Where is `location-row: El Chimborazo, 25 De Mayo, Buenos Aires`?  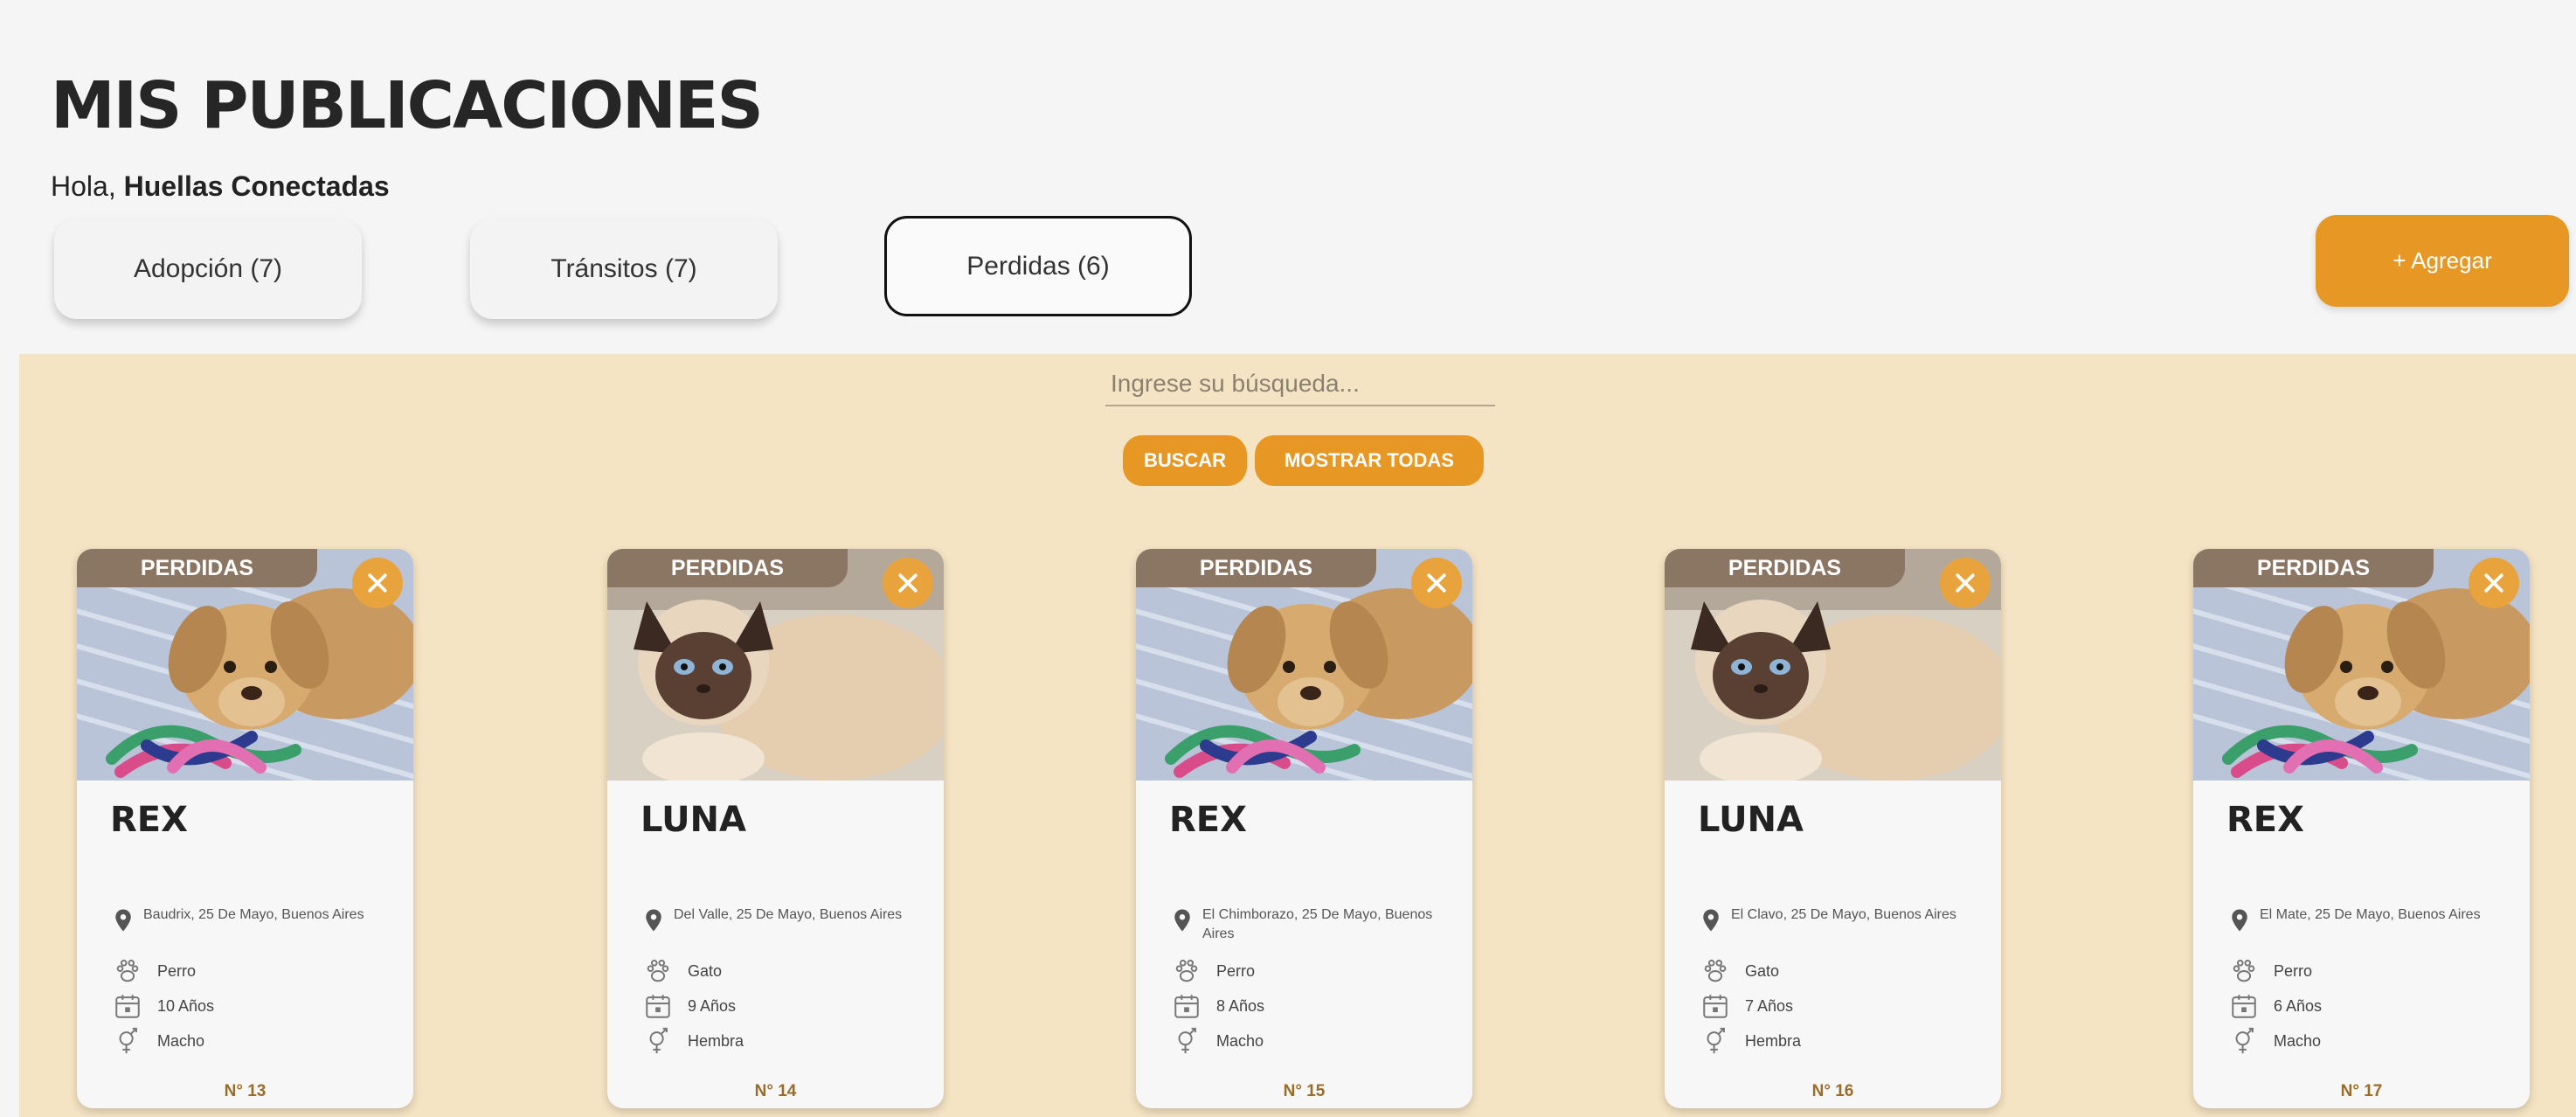 location-row: El Chimborazo, 25 De Mayo, Buenos Aires is located at coordinates (1309, 929).